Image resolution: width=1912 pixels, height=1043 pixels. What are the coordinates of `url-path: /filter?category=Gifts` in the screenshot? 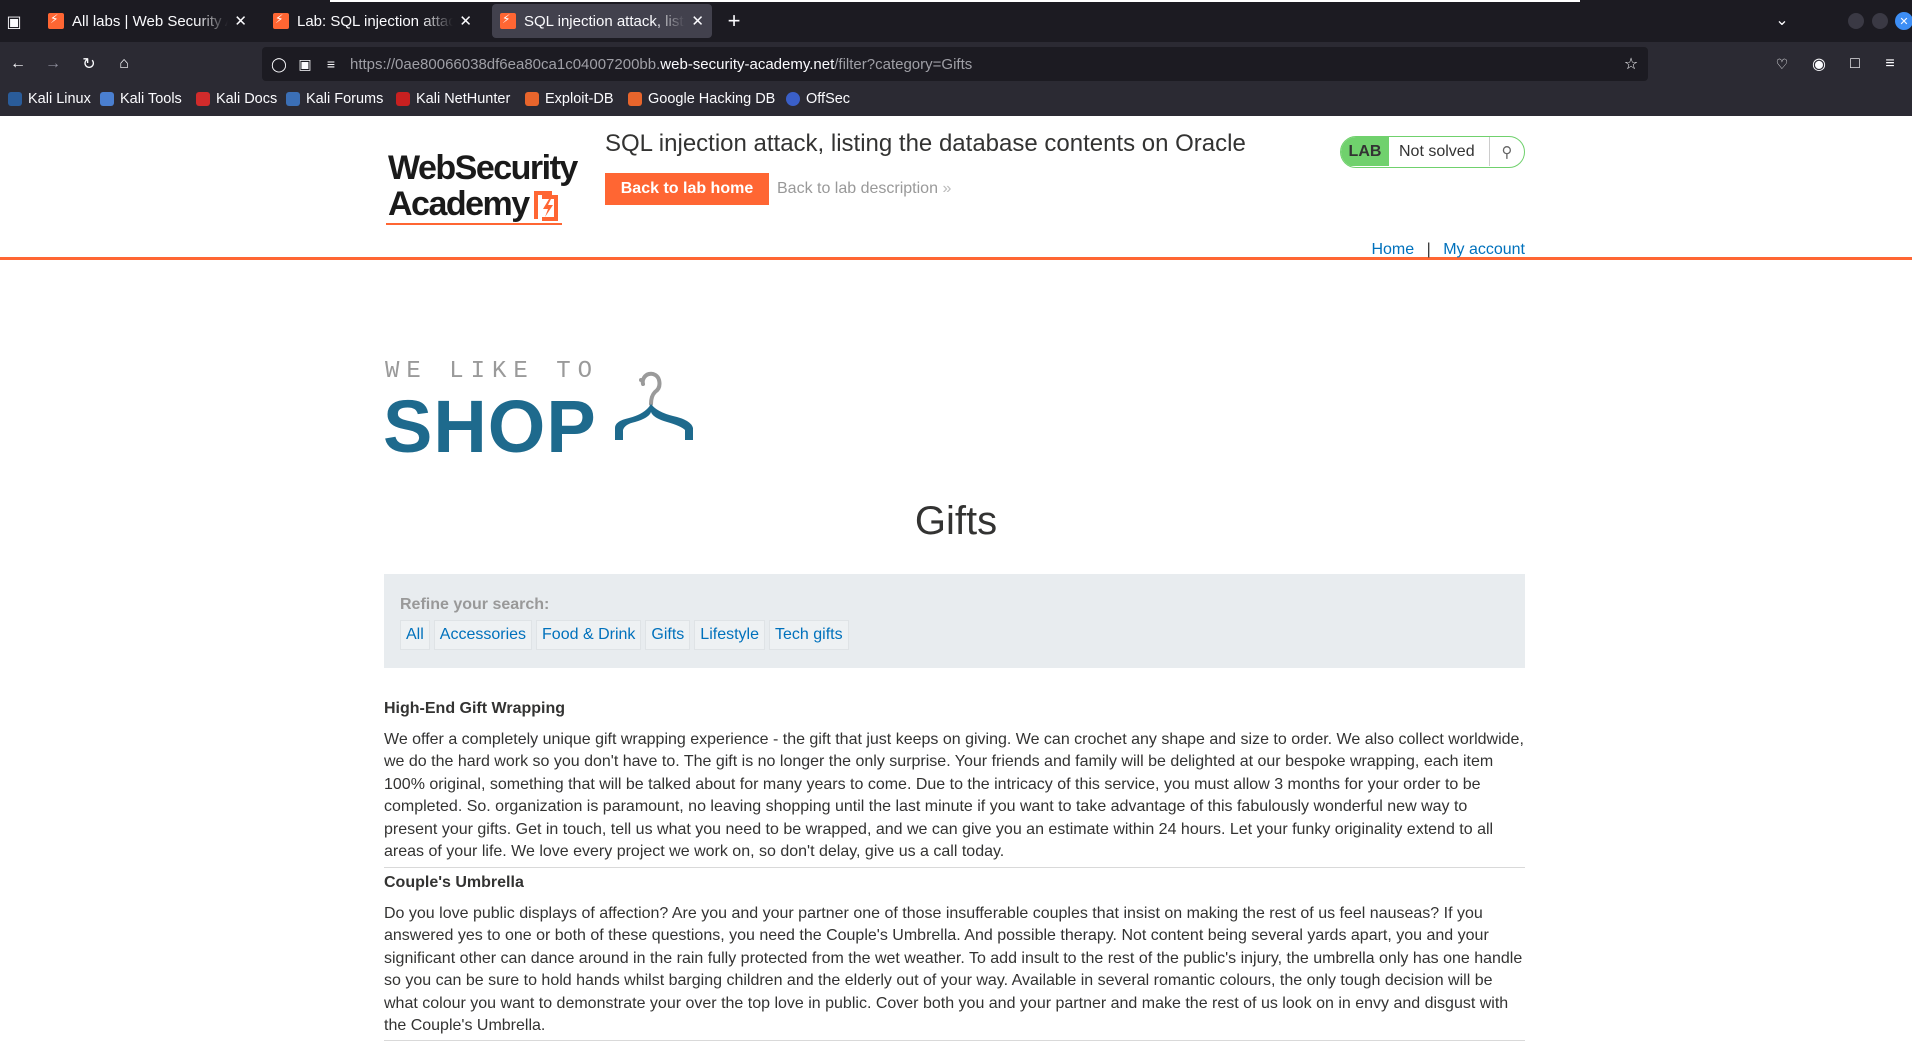 It's located at (903, 64).